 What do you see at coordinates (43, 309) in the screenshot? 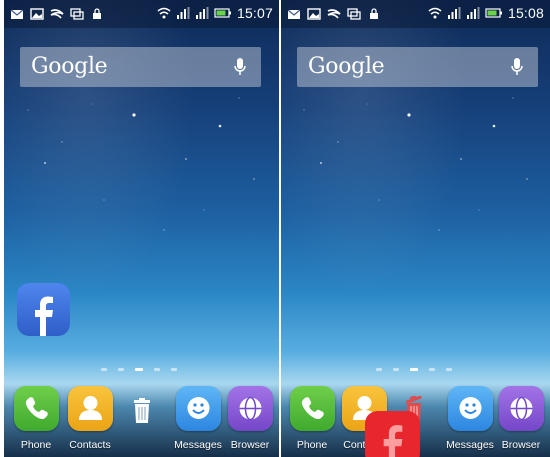
I see `facebook-icon` at bounding box center [43, 309].